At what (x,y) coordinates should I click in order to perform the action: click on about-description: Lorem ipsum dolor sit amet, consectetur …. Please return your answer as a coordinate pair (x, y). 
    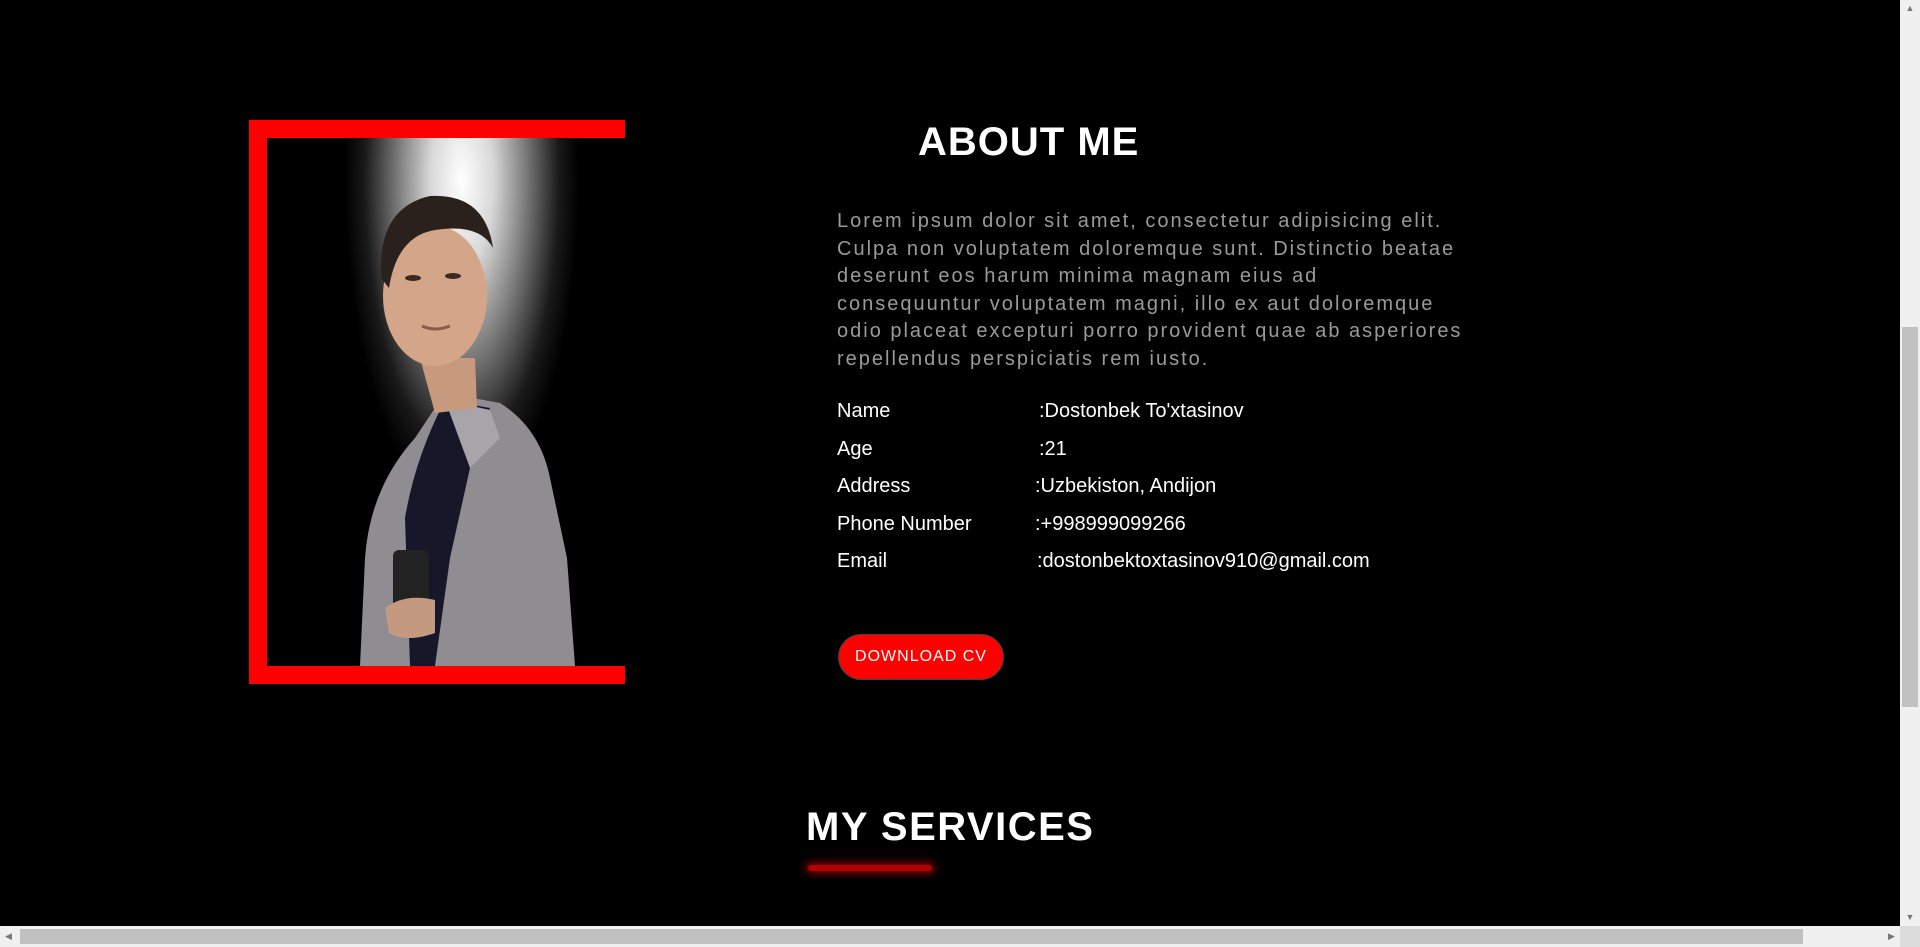
    Looking at the image, I should click on (1150, 290).